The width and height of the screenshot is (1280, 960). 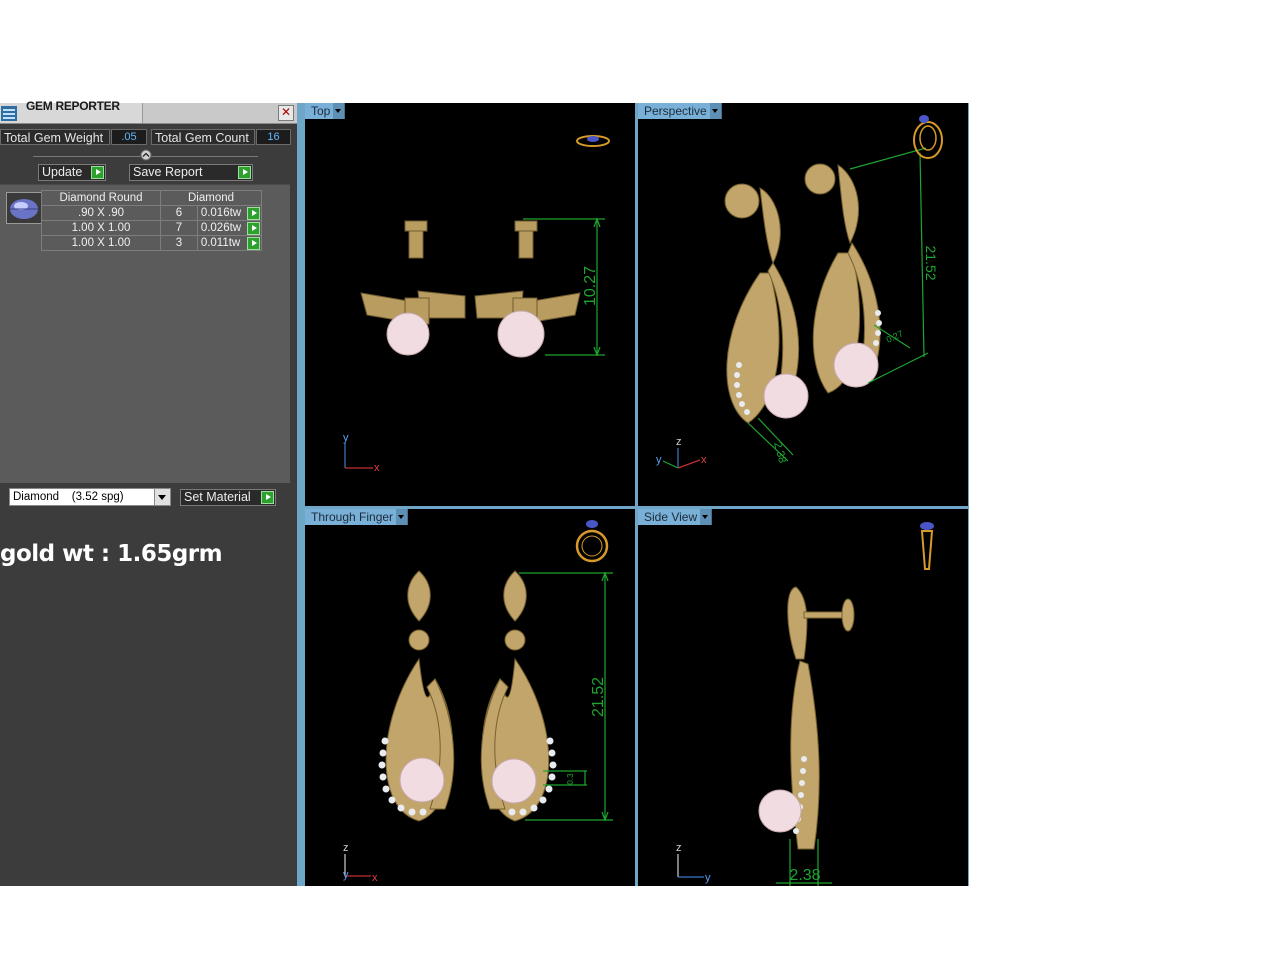 What do you see at coordinates (217, 497) in the screenshot?
I see `set-material-button-label: Set Material` at bounding box center [217, 497].